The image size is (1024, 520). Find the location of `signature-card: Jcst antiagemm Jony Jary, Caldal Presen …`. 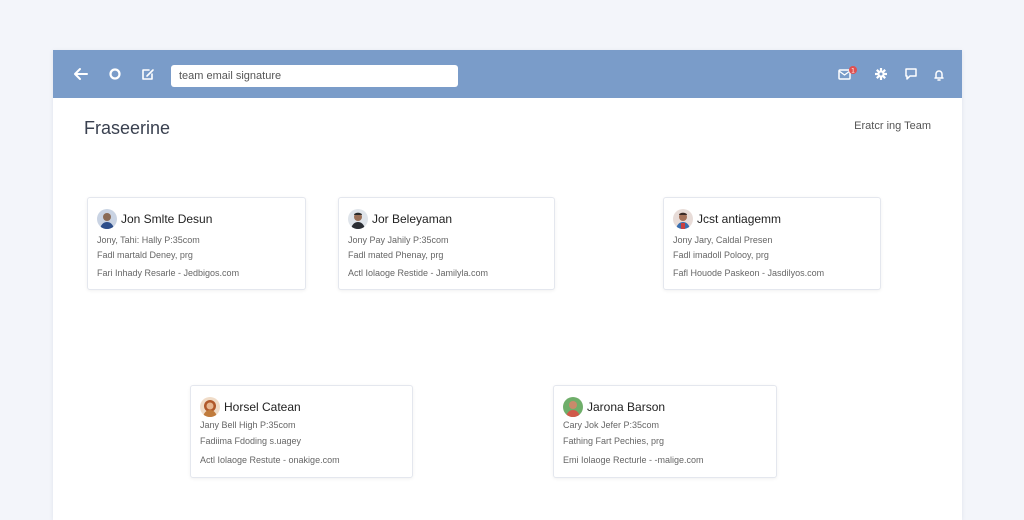

signature-card: Jcst antiagemm Jony Jary, Caldal Presen … is located at coordinates (772, 243).